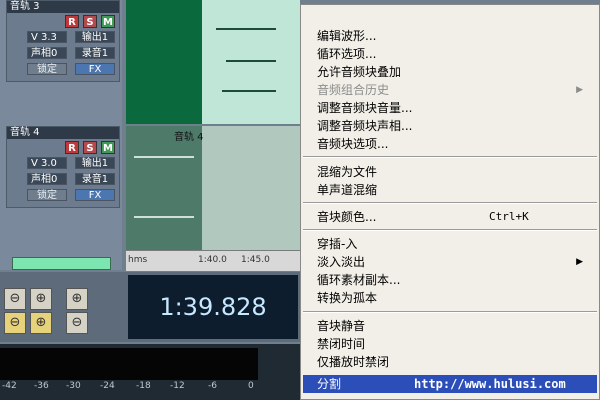  I want to click on meter-label: -12, so click(177, 386).